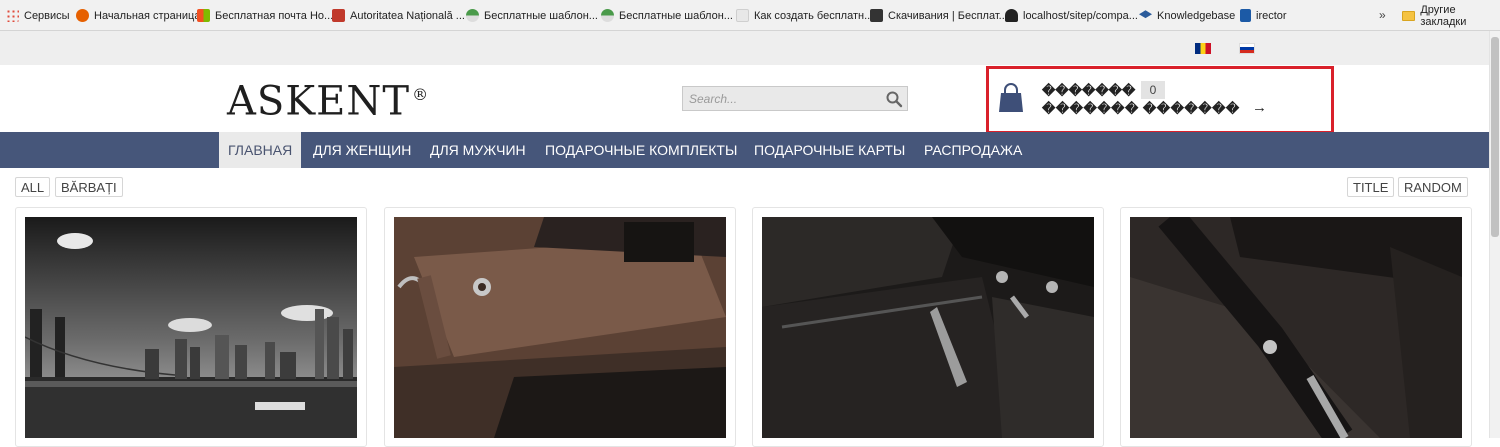 The height and width of the screenshot is (447, 1500). Describe the element at coordinates (147, 15) in the screenshot. I see `bookmark-label: Начальная страница` at that location.